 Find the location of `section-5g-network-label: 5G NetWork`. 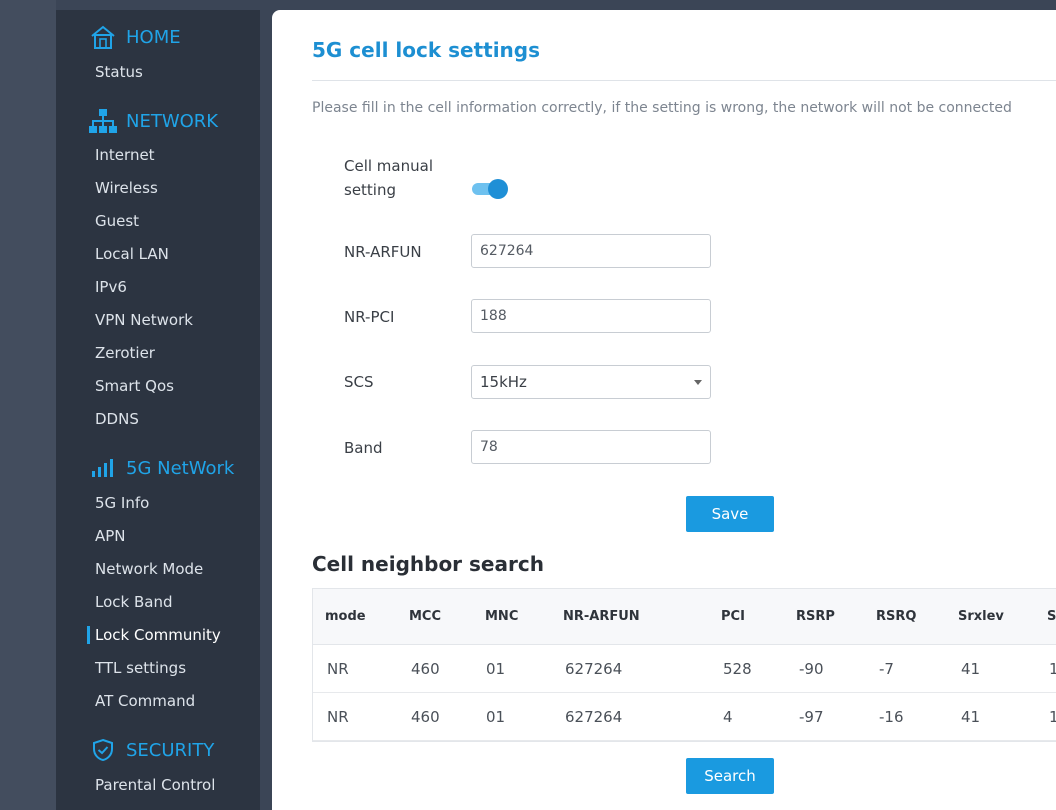

section-5g-network-label: 5G NetWork is located at coordinates (180, 468).